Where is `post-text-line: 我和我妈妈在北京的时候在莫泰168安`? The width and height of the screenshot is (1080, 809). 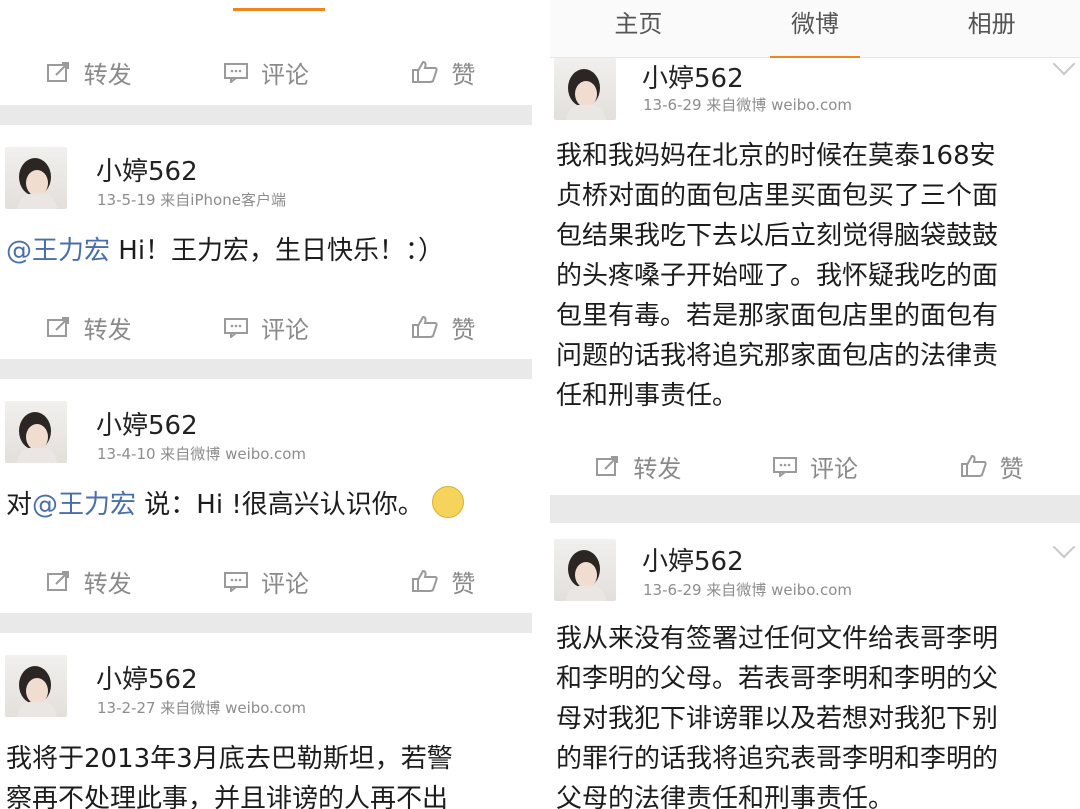
post-text-line: 我和我妈妈在北京的时候在莫泰168安 is located at coordinates (776, 156).